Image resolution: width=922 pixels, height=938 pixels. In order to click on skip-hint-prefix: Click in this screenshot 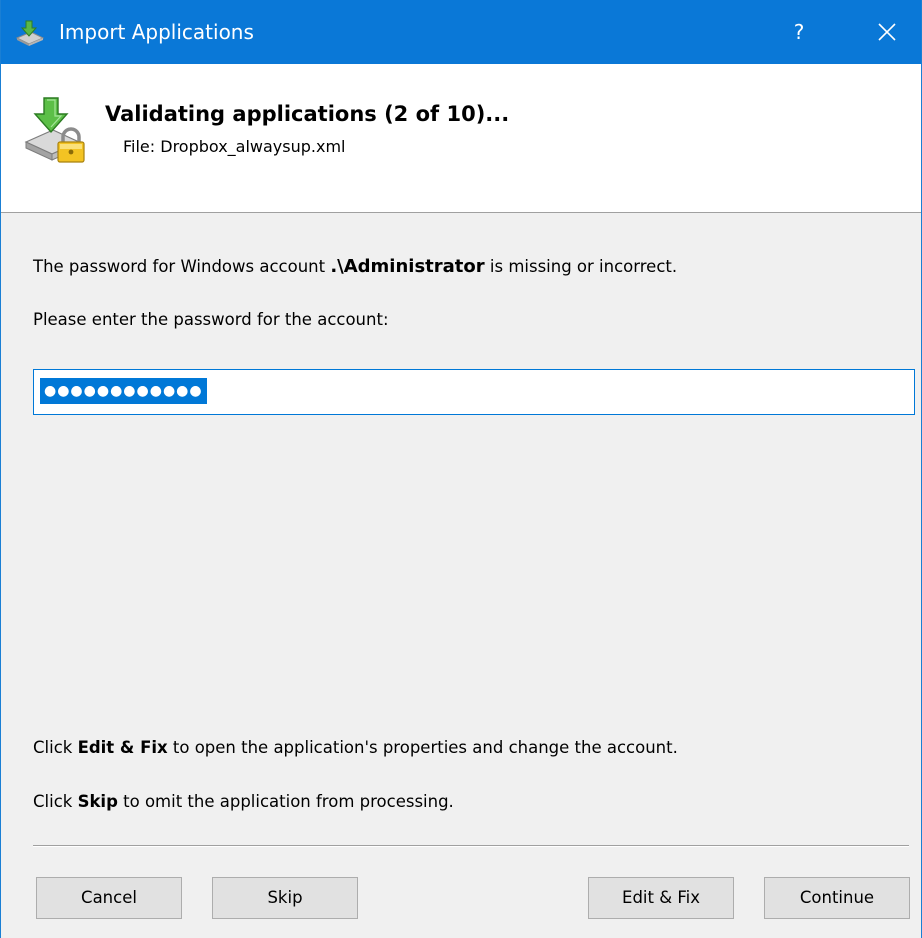, I will do `click(55, 801)`.